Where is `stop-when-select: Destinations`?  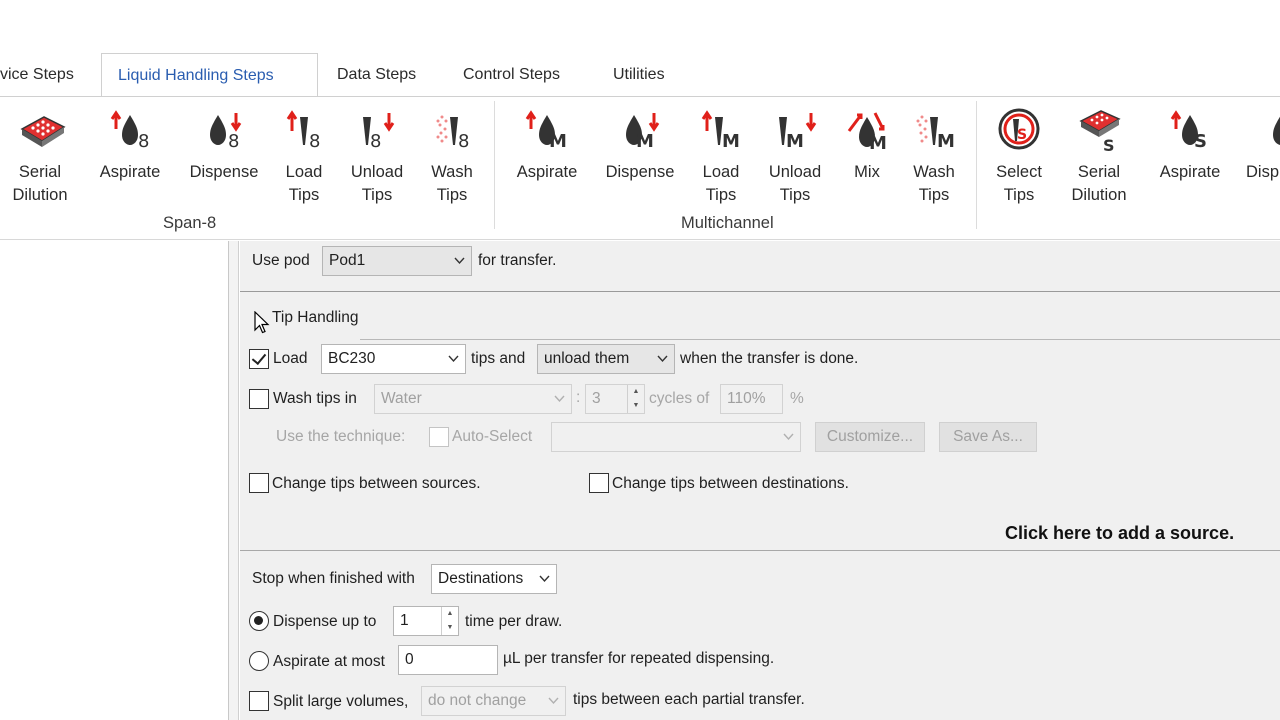 stop-when-select: Destinations is located at coordinates (494, 579).